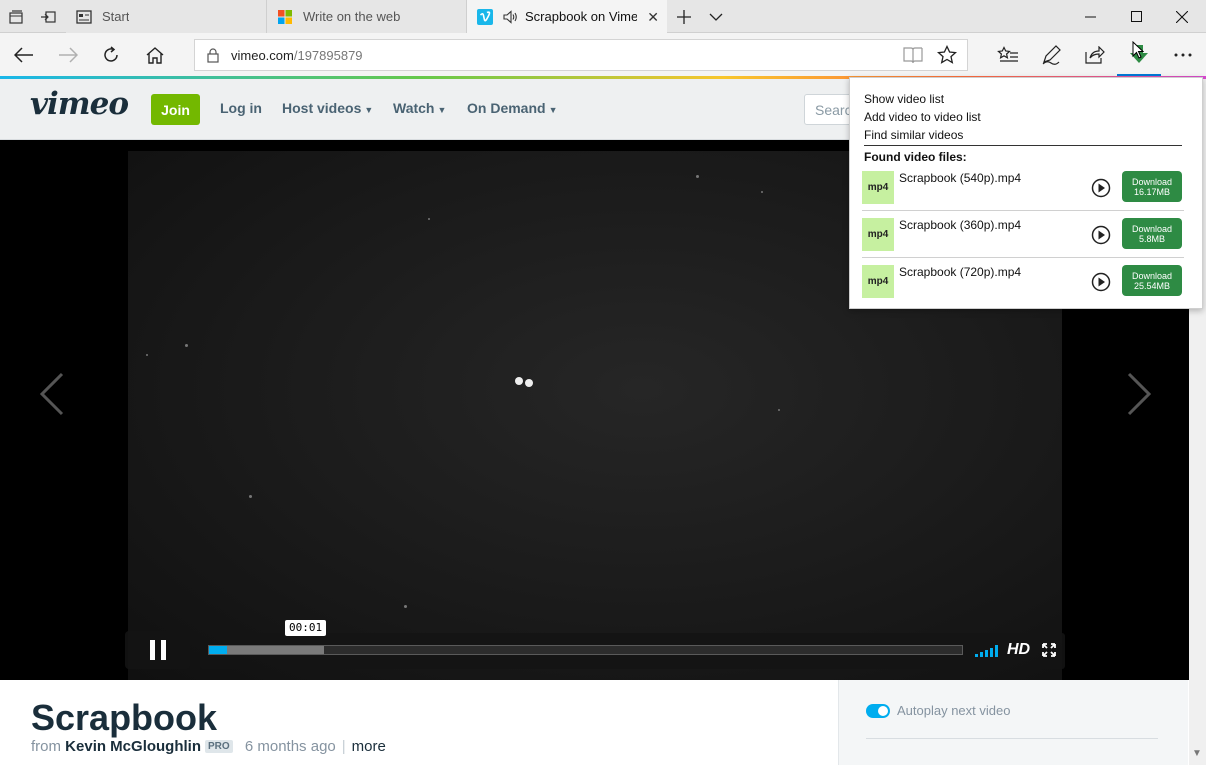 The height and width of the screenshot is (765, 1206). What do you see at coordinates (262, 55) in the screenshot?
I see `url-host: vimeo.com` at bounding box center [262, 55].